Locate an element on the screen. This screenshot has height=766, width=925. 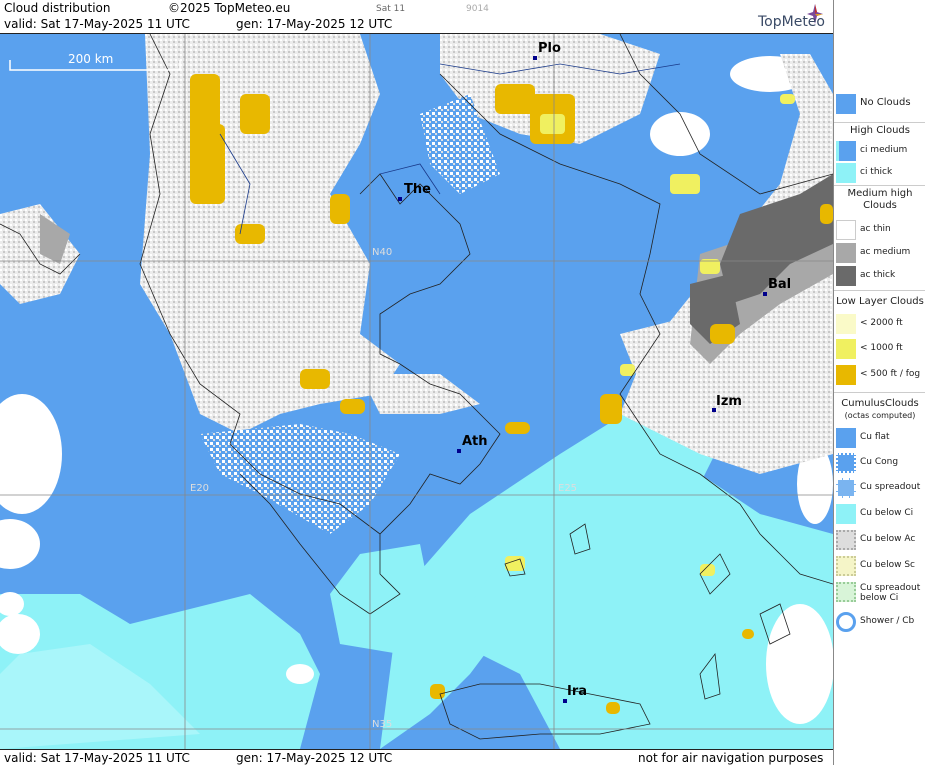
grid-label-n35: N35 is located at coordinates (382, 724).